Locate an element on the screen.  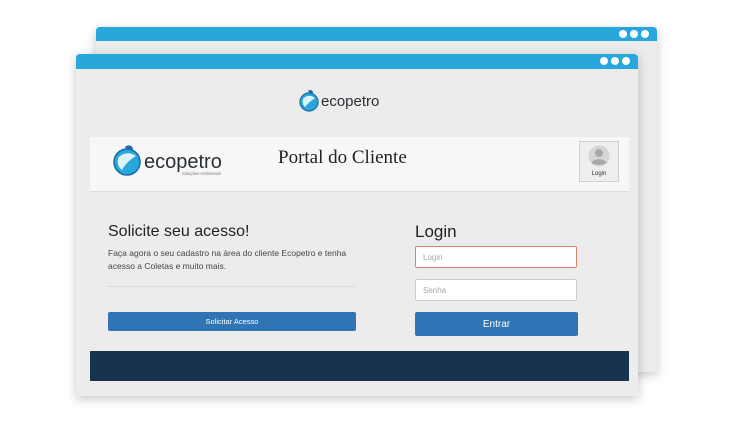
header-login-button: Login is located at coordinates (599, 161).